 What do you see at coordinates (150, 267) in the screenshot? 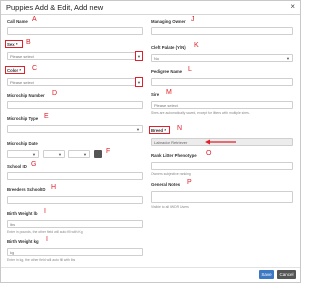
I see `dialog-footer-divider` at bounding box center [150, 267].